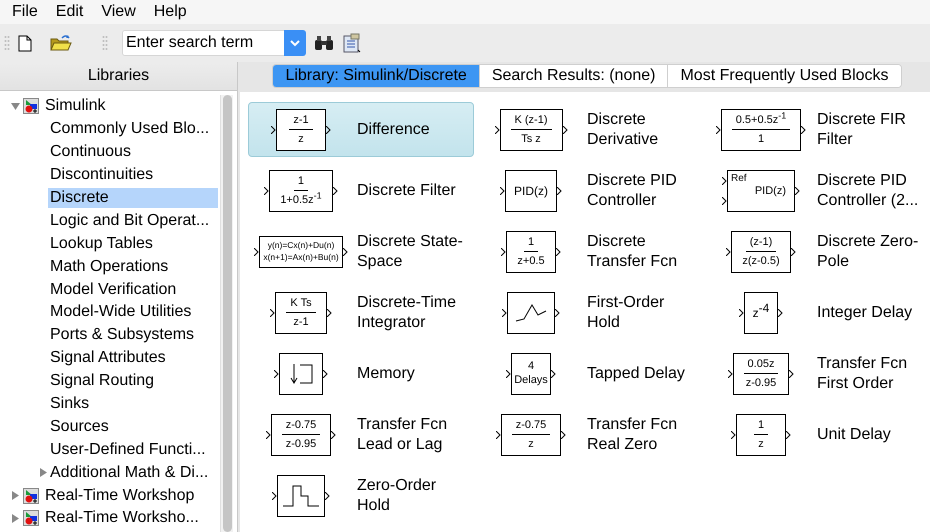 The image size is (930, 532). What do you see at coordinates (133, 152) in the screenshot?
I see `tree-item: Continuous` at bounding box center [133, 152].